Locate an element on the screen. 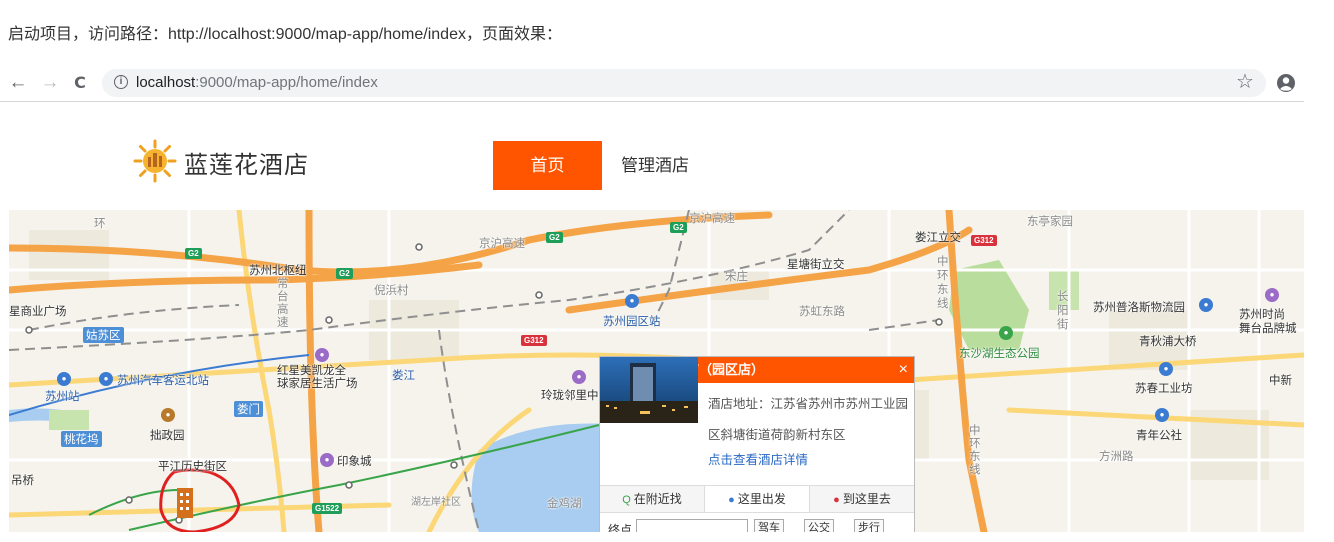  map-label-suzhou-north-hub: 苏州北枢纽 is located at coordinates (278, 271).